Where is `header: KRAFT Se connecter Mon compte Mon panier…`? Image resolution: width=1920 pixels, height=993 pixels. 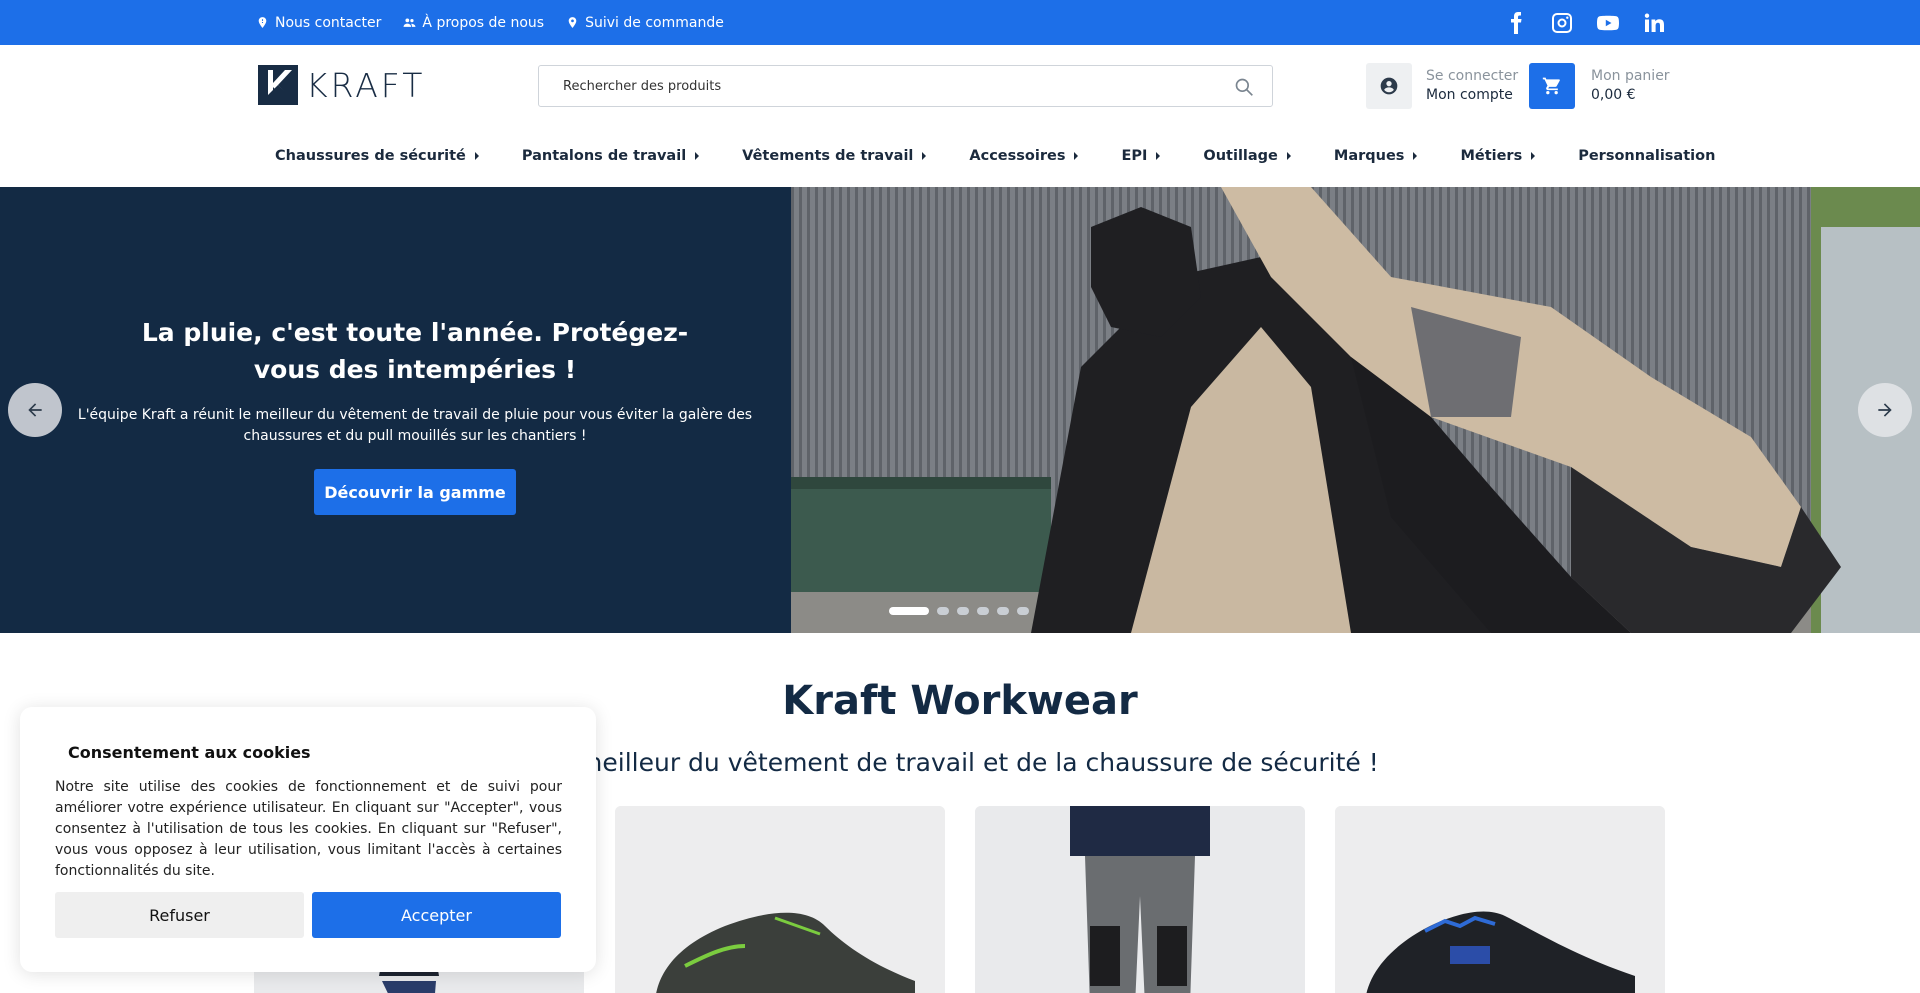 header: KRAFT Se connecter Mon compte Mon panier… is located at coordinates (960, 85).